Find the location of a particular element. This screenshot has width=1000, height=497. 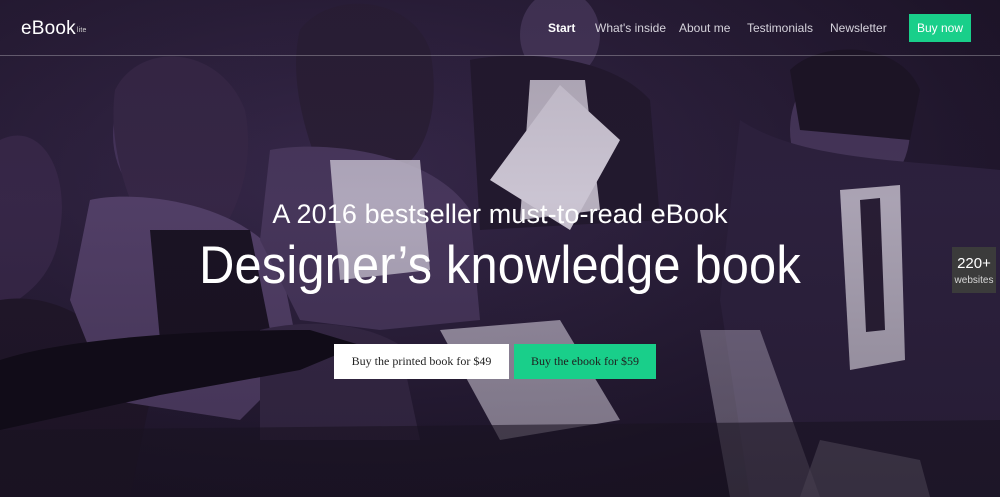

buy-ebook-button: Buy the ebook for $59 is located at coordinates (585, 361).